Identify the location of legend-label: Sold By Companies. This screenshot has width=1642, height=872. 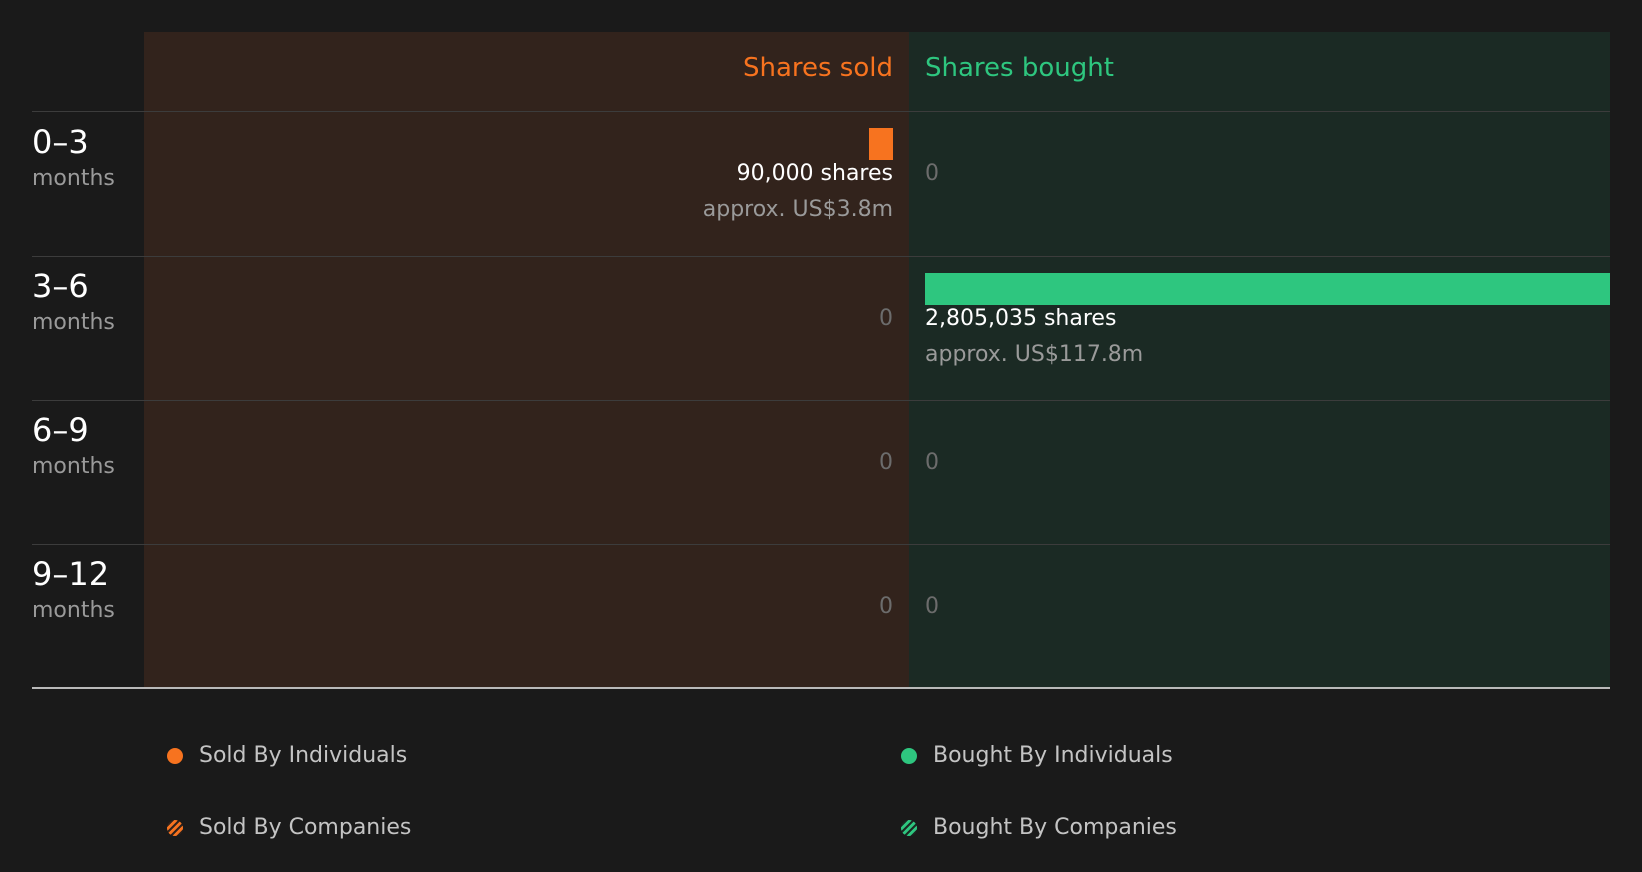
(305, 827).